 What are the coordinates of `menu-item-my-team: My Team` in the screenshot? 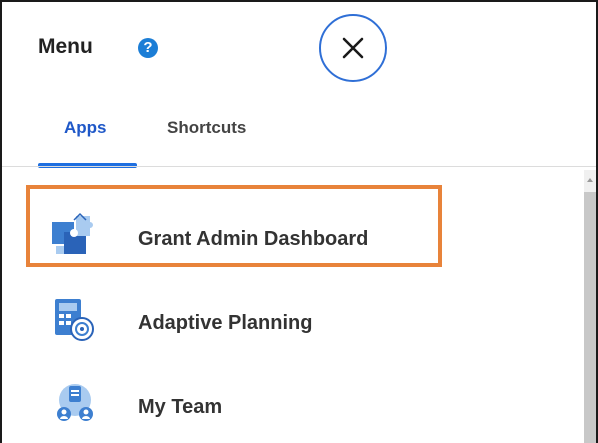 It's located at (250, 407).